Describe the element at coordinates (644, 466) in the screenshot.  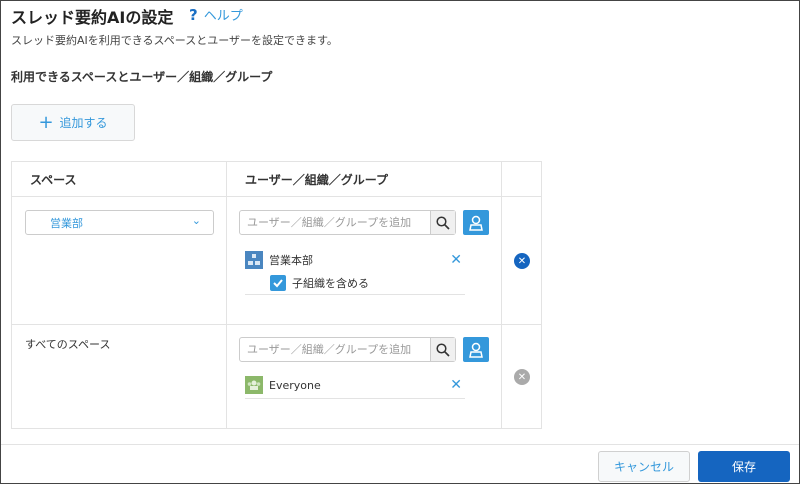
I see `cancel-button: キャンセル` at that location.